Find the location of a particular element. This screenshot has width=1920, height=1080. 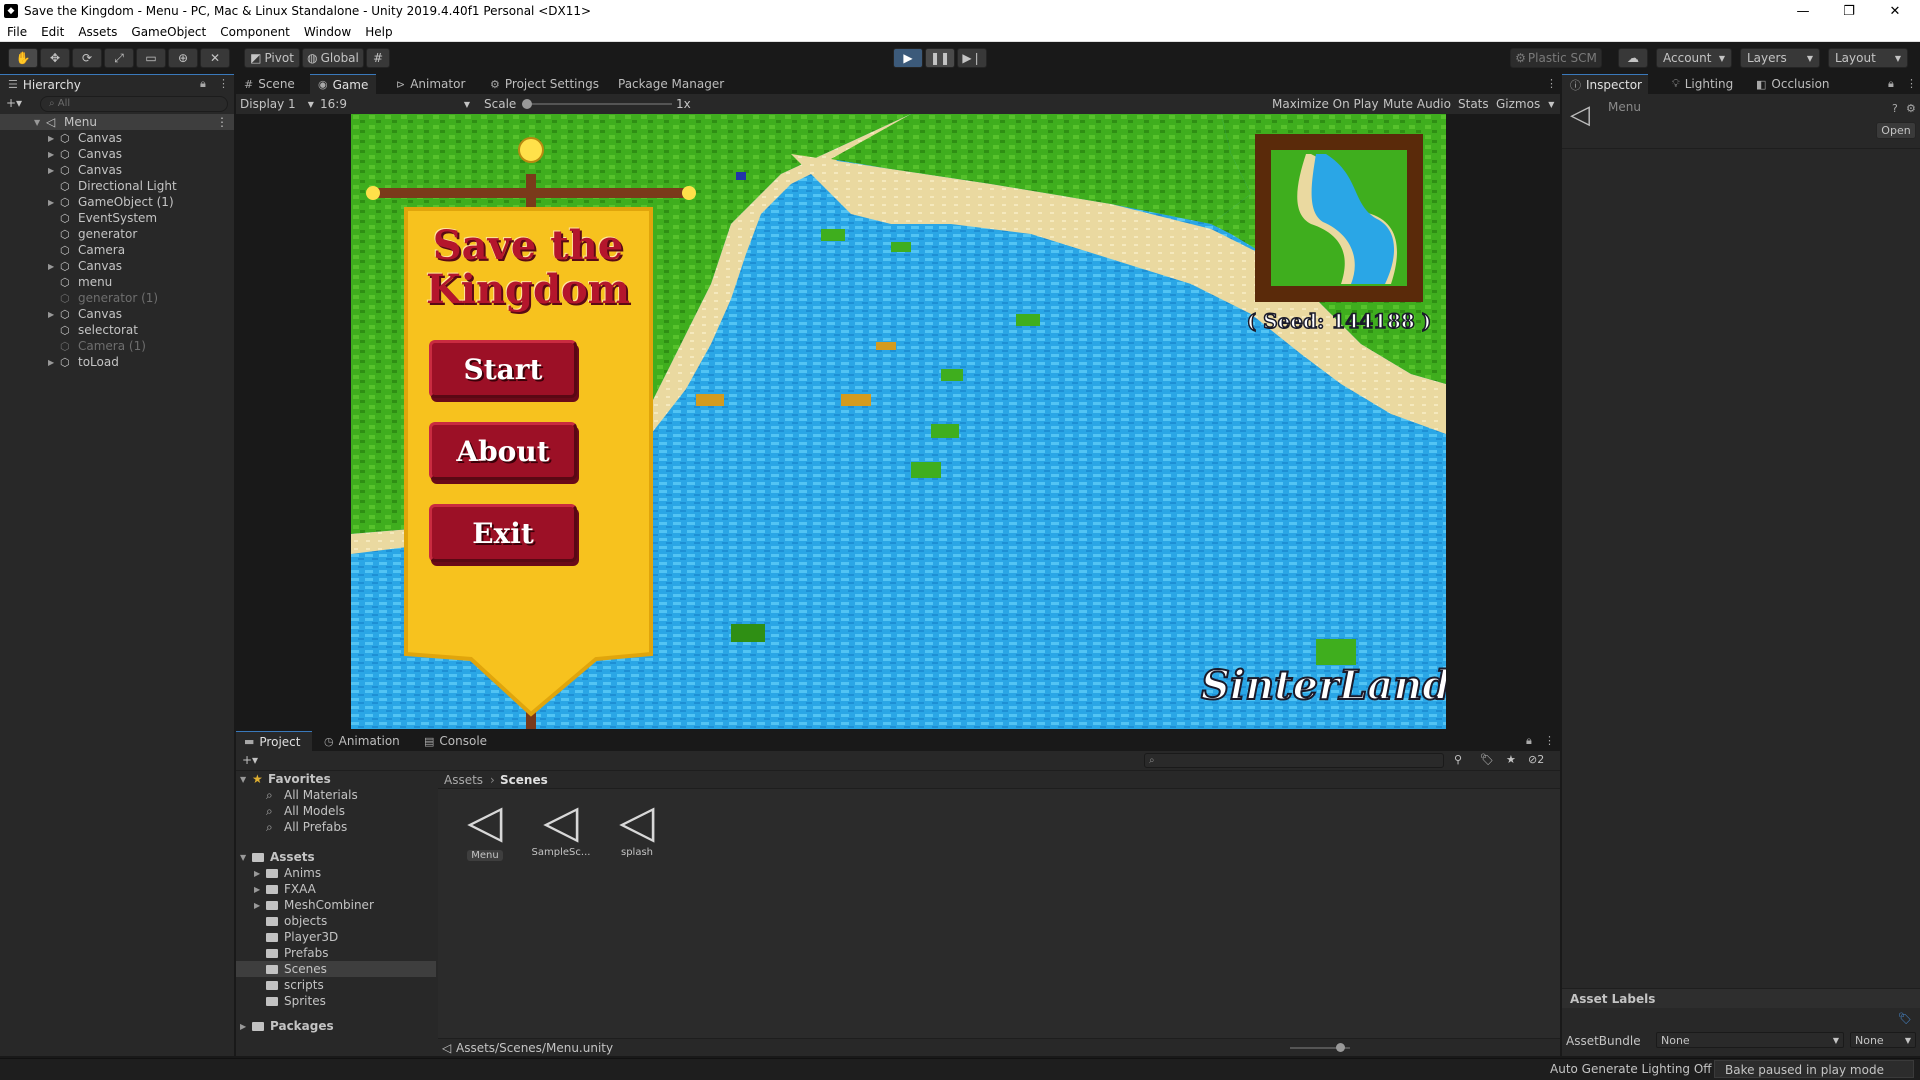

custom-tool-icon: ✕ is located at coordinates (215, 58).